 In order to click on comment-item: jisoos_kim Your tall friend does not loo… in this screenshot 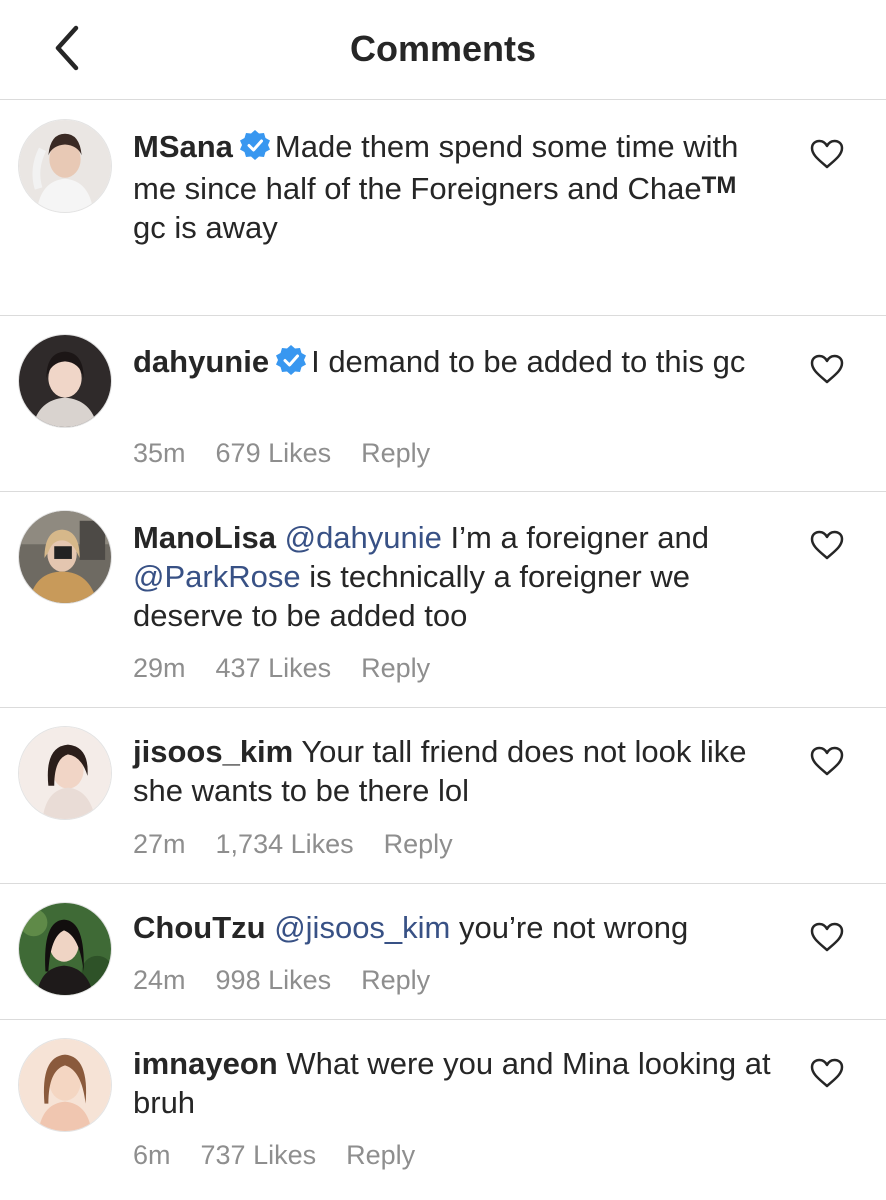, I will do `click(443, 796)`.